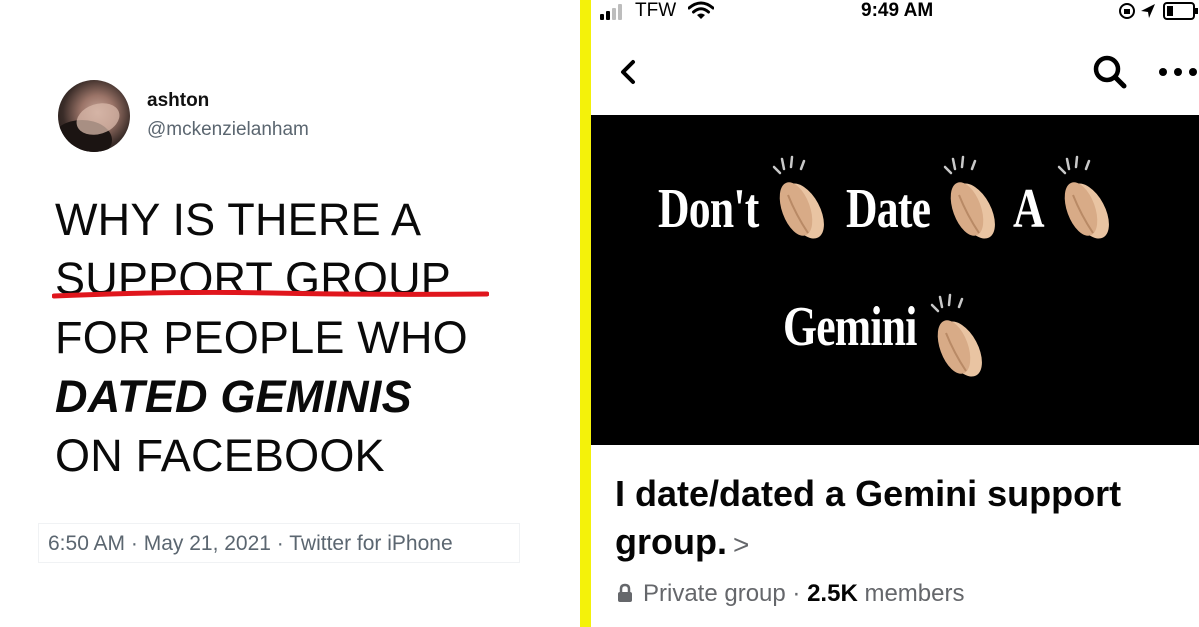 This screenshot has width=1199, height=627. What do you see at coordinates (895, 72) in the screenshot?
I see `nav-bar` at bounding box center [895, 72].